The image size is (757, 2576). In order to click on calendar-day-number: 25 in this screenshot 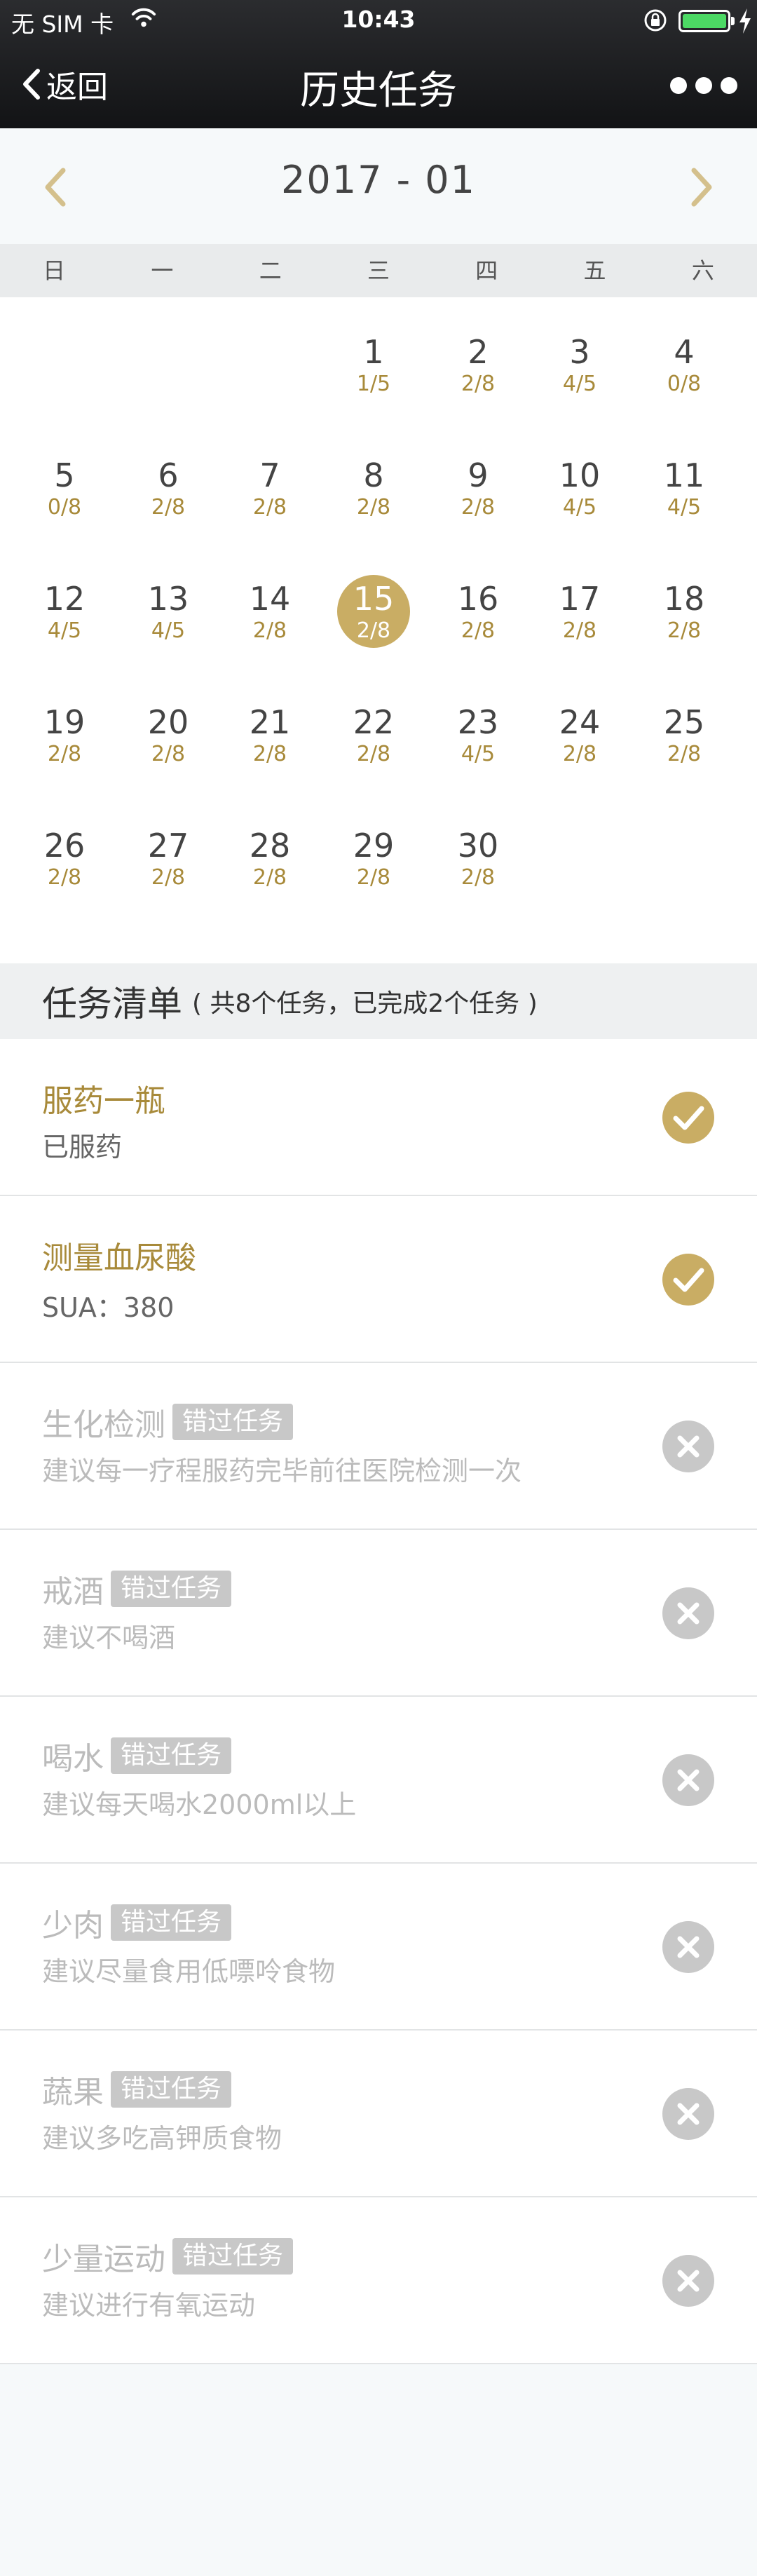, I will do `click(684, 722)`.